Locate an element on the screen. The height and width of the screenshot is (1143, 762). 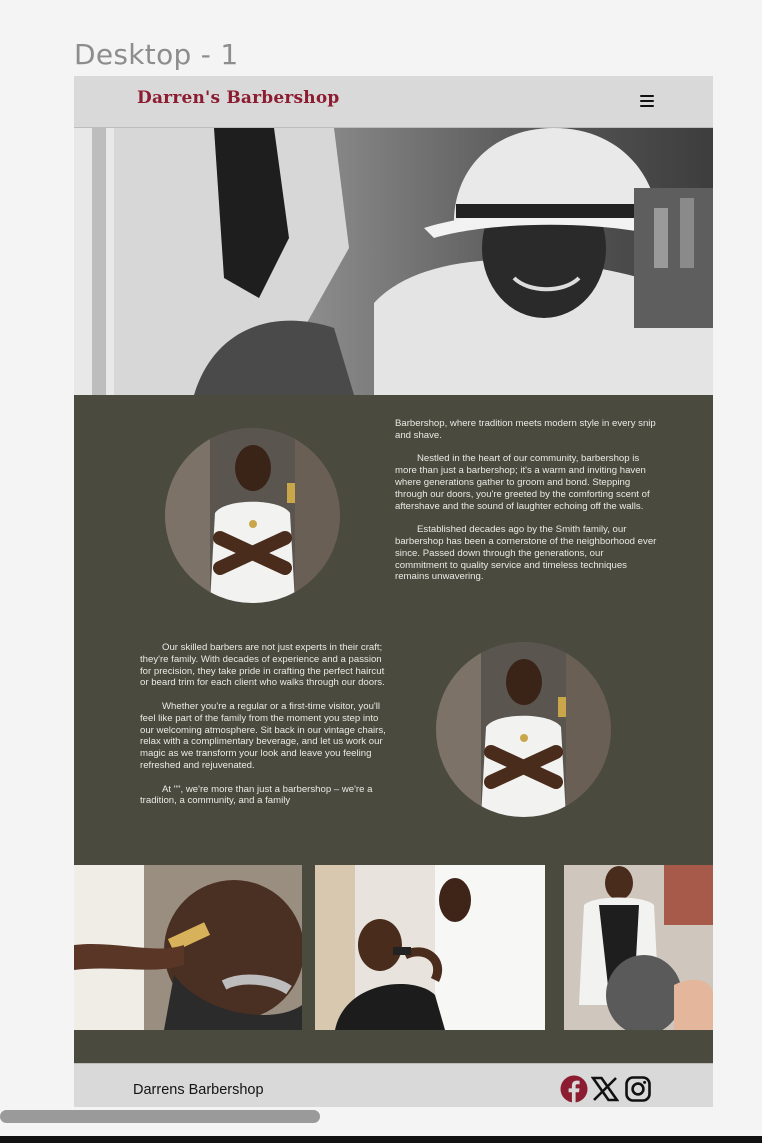
navbar: Darren's Barbershop is located at coordinates (393, 102).